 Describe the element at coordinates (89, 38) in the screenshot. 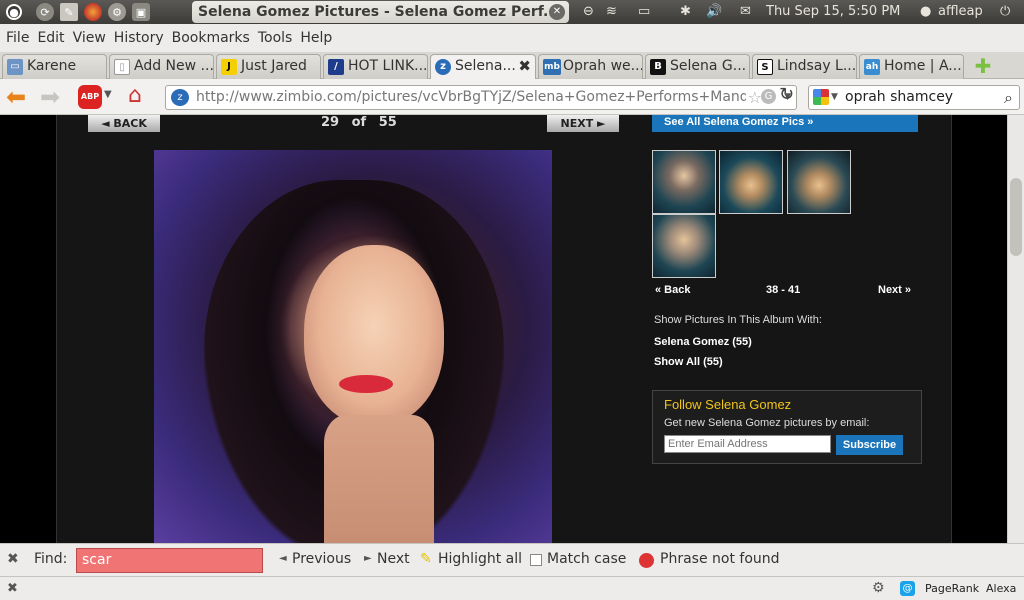

I see `menu-view: View` at that location.